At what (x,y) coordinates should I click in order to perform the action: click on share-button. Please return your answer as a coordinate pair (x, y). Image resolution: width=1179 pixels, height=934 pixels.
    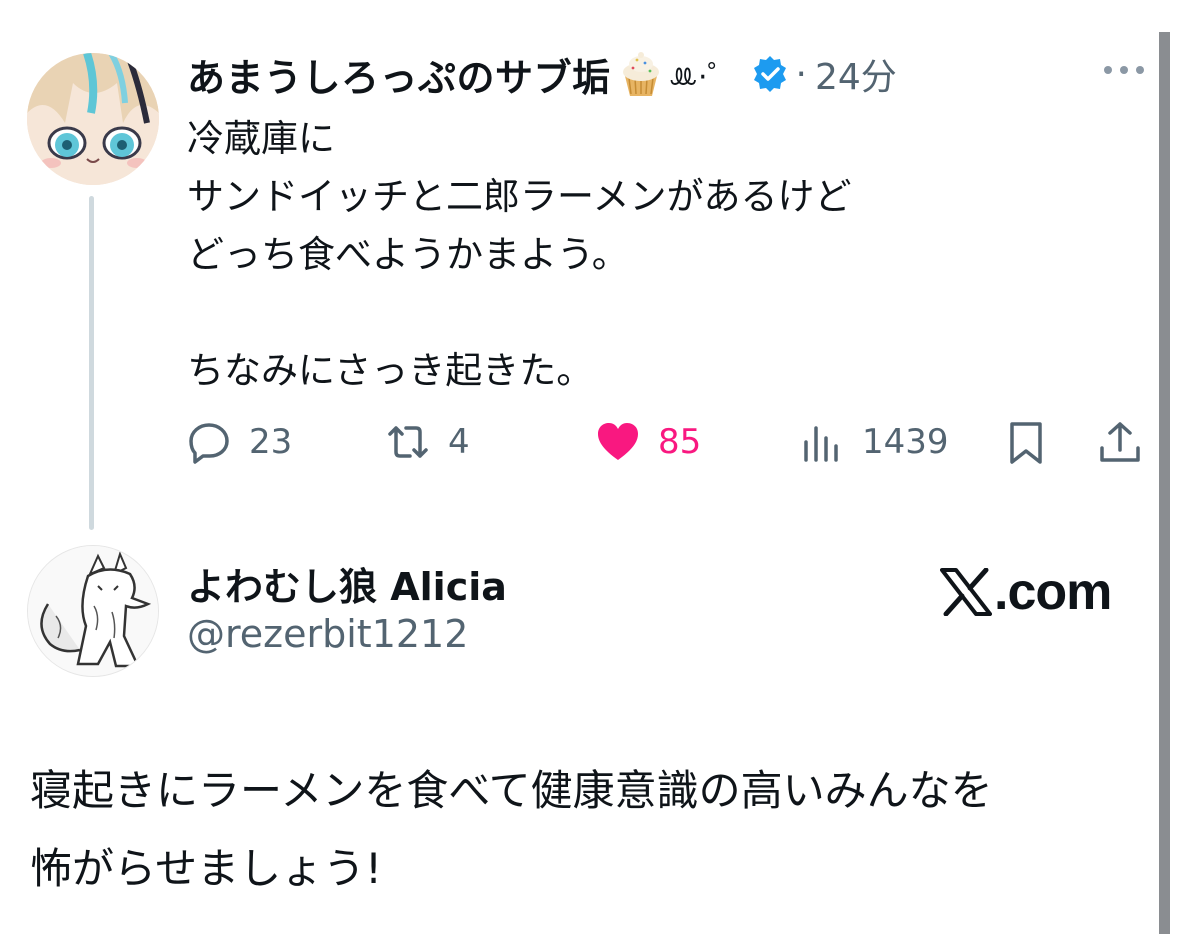
    Looking at the image, I should click on (1129, 442).